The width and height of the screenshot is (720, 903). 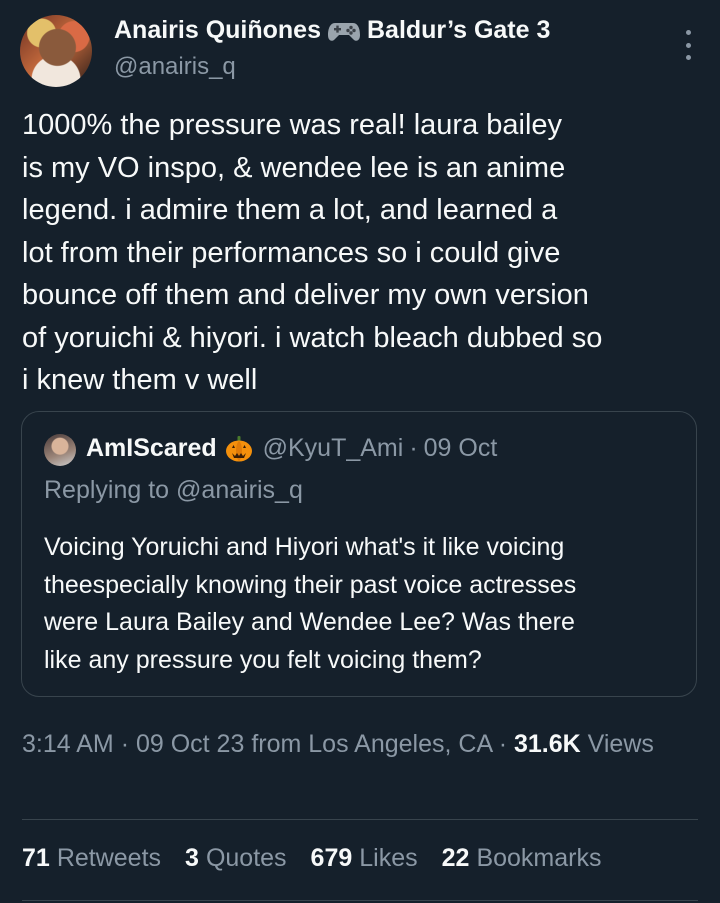 I want to click on quoted-author-handle: @KyuT_Ami, so click(x=333, y=448).